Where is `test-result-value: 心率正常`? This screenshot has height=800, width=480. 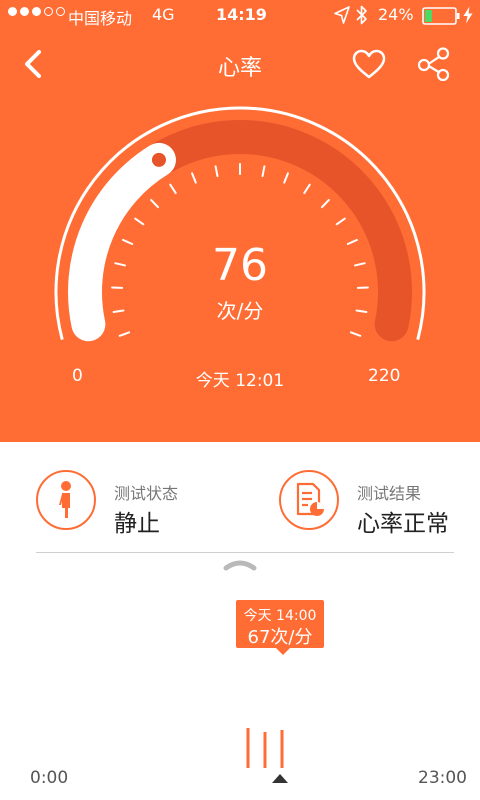 test-result-value: 心率正常 is located at coordinates (403, 524).